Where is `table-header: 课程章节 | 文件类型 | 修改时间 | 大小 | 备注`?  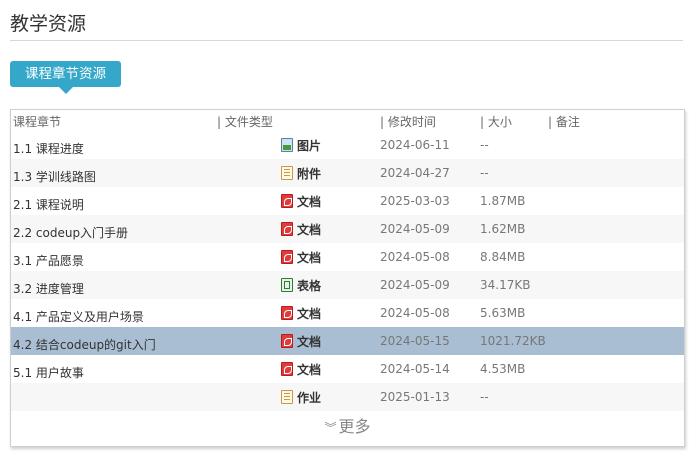 table-header: 课程章节 | 文件类型 | 修改时间 | 大小 | 备注 is located at coordinates (347, 119).